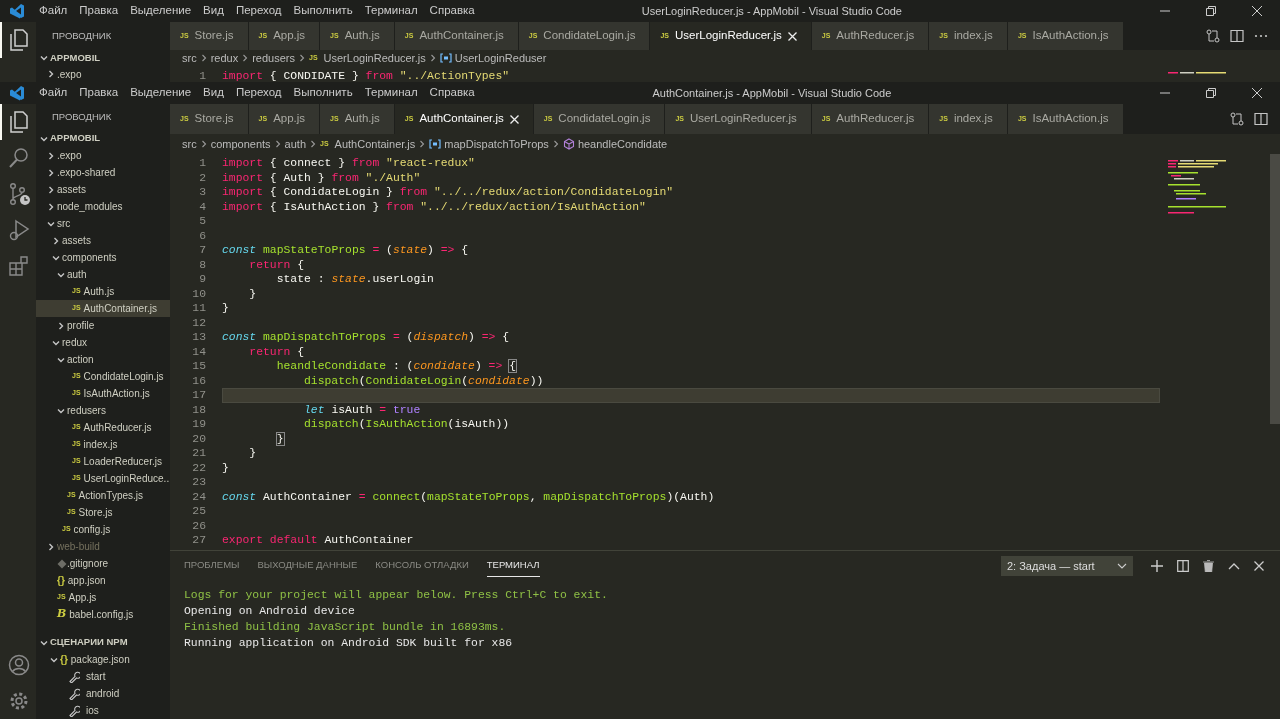 The height and width of the screenshot is (719, 1280). I want to click on line-number: 15, so click(198, 366).